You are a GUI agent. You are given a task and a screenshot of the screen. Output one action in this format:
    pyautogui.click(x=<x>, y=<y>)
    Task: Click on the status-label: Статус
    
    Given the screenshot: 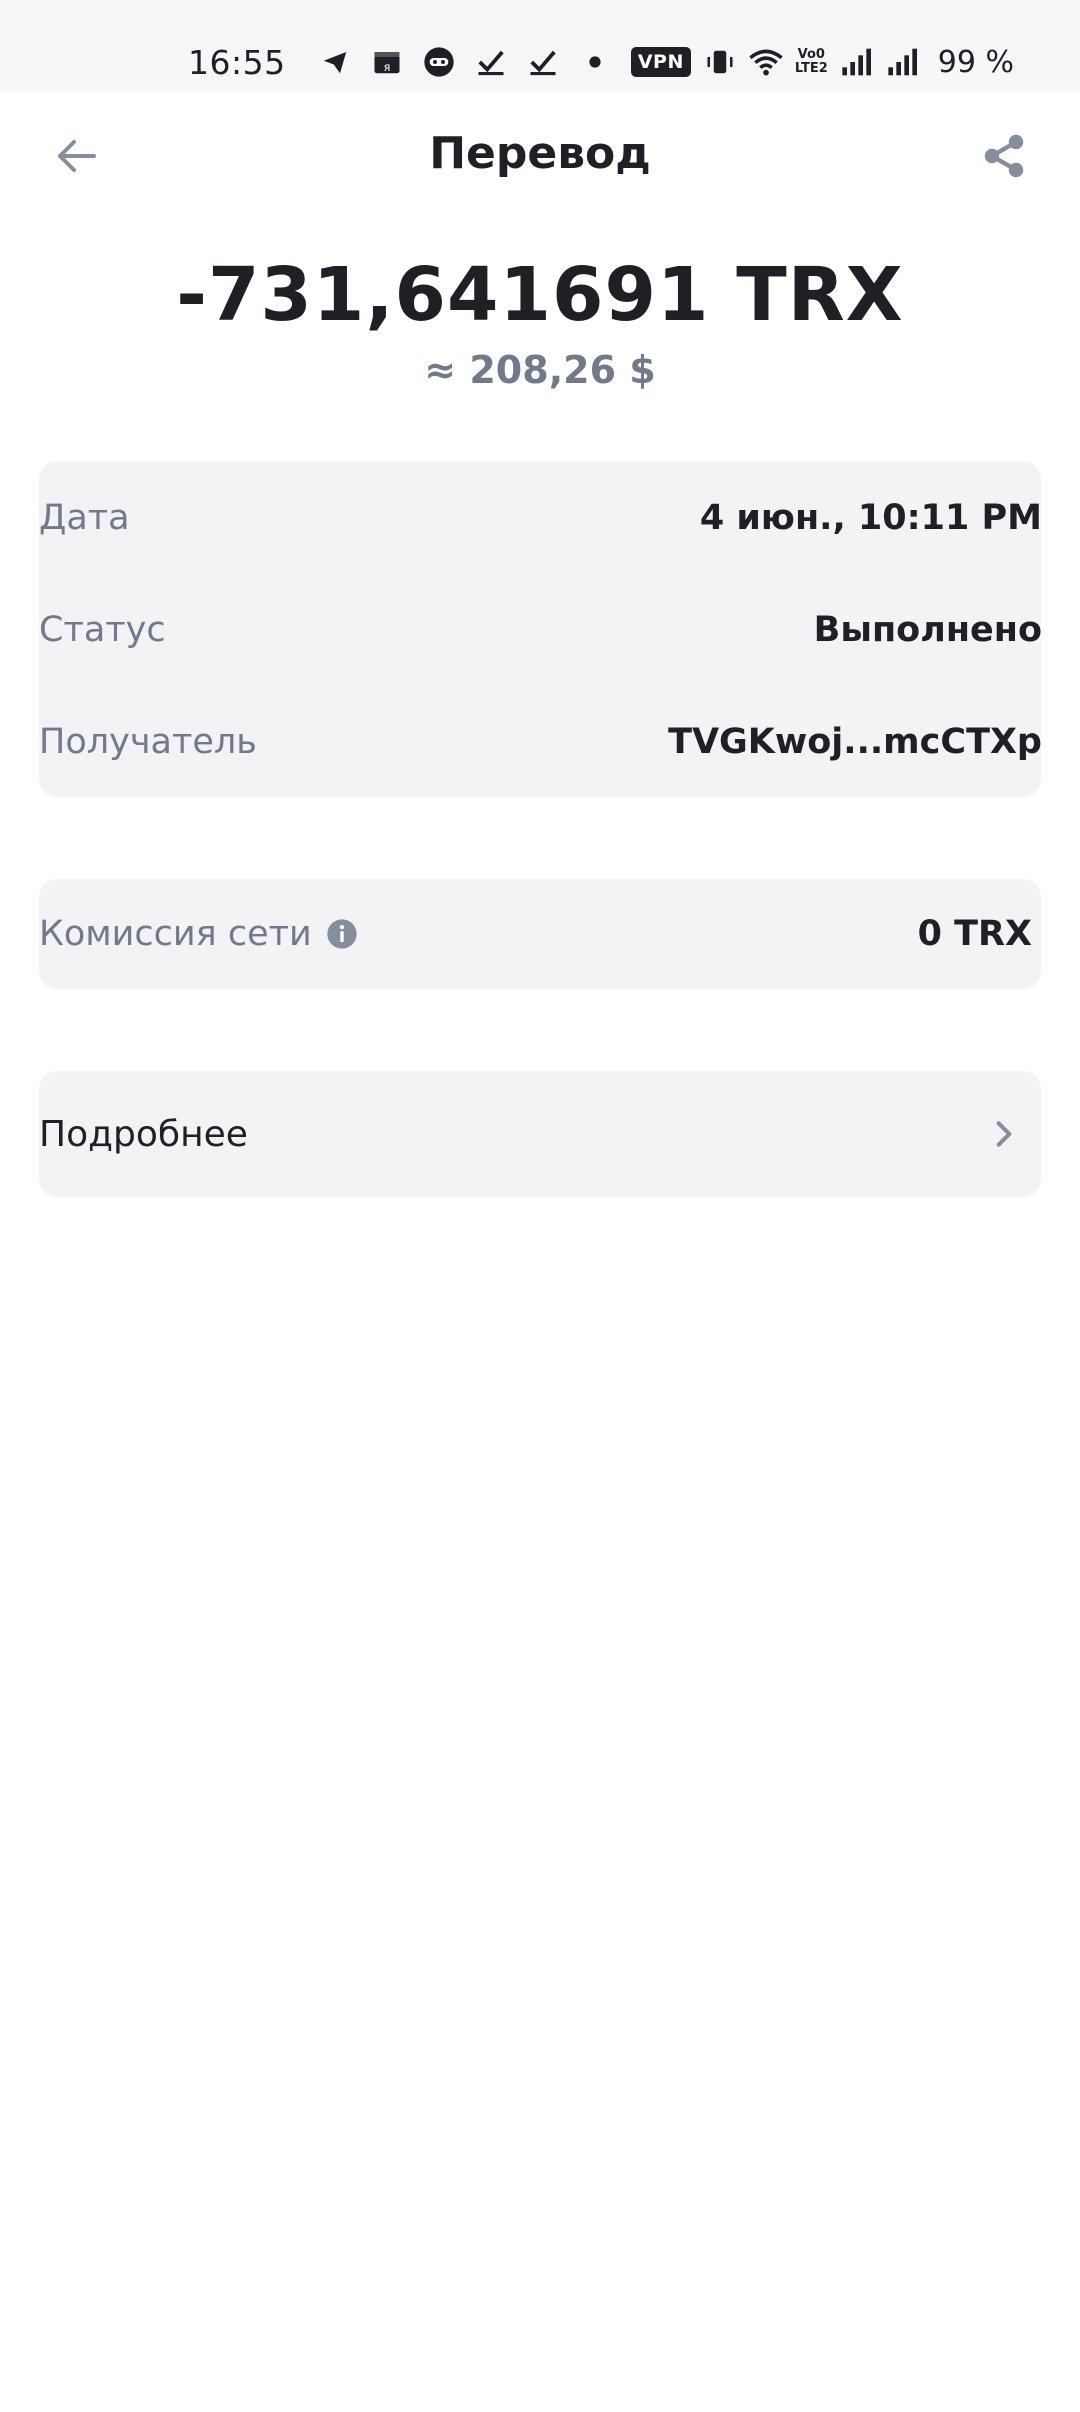 What is the action you would take?
    pyautogui.click(x=102, y=630)
    